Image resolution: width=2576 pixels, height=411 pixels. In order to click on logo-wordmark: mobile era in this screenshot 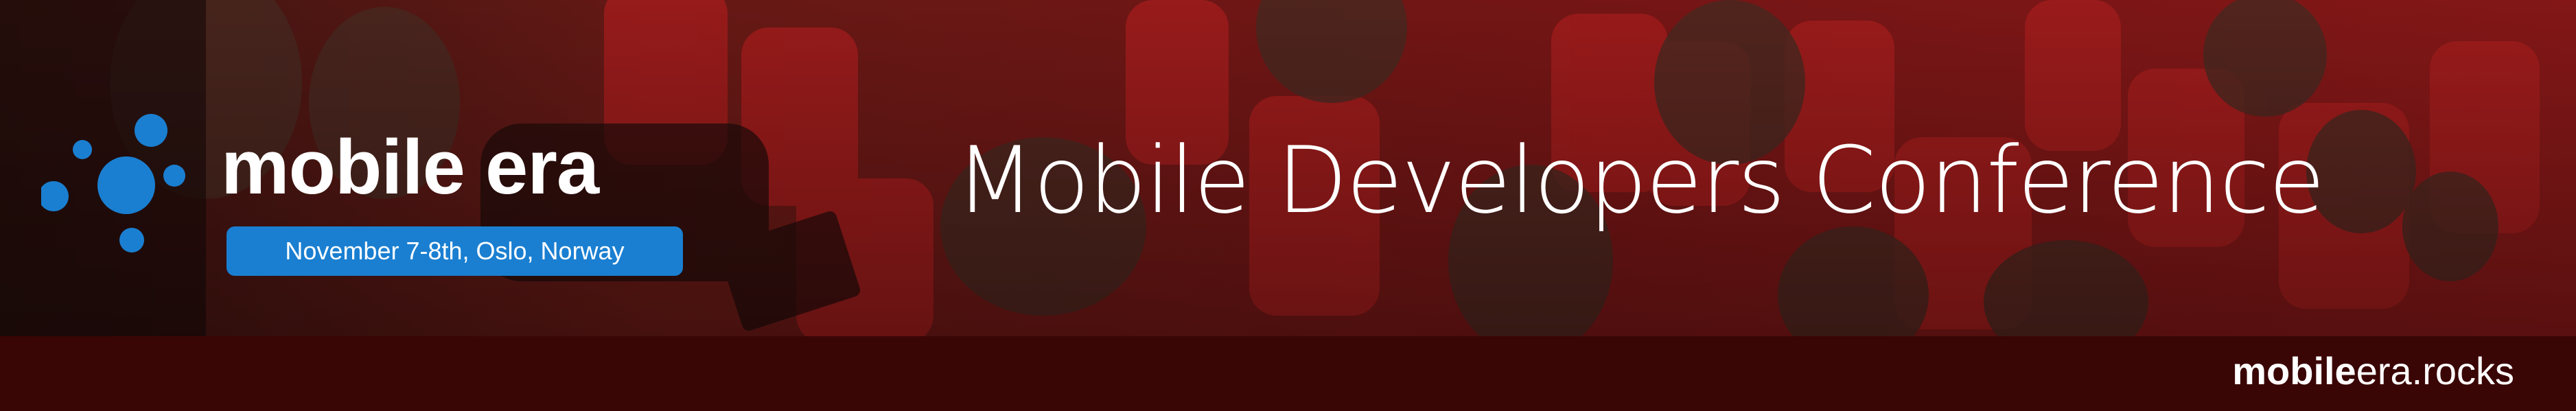, I will do `click(410, 167)`.